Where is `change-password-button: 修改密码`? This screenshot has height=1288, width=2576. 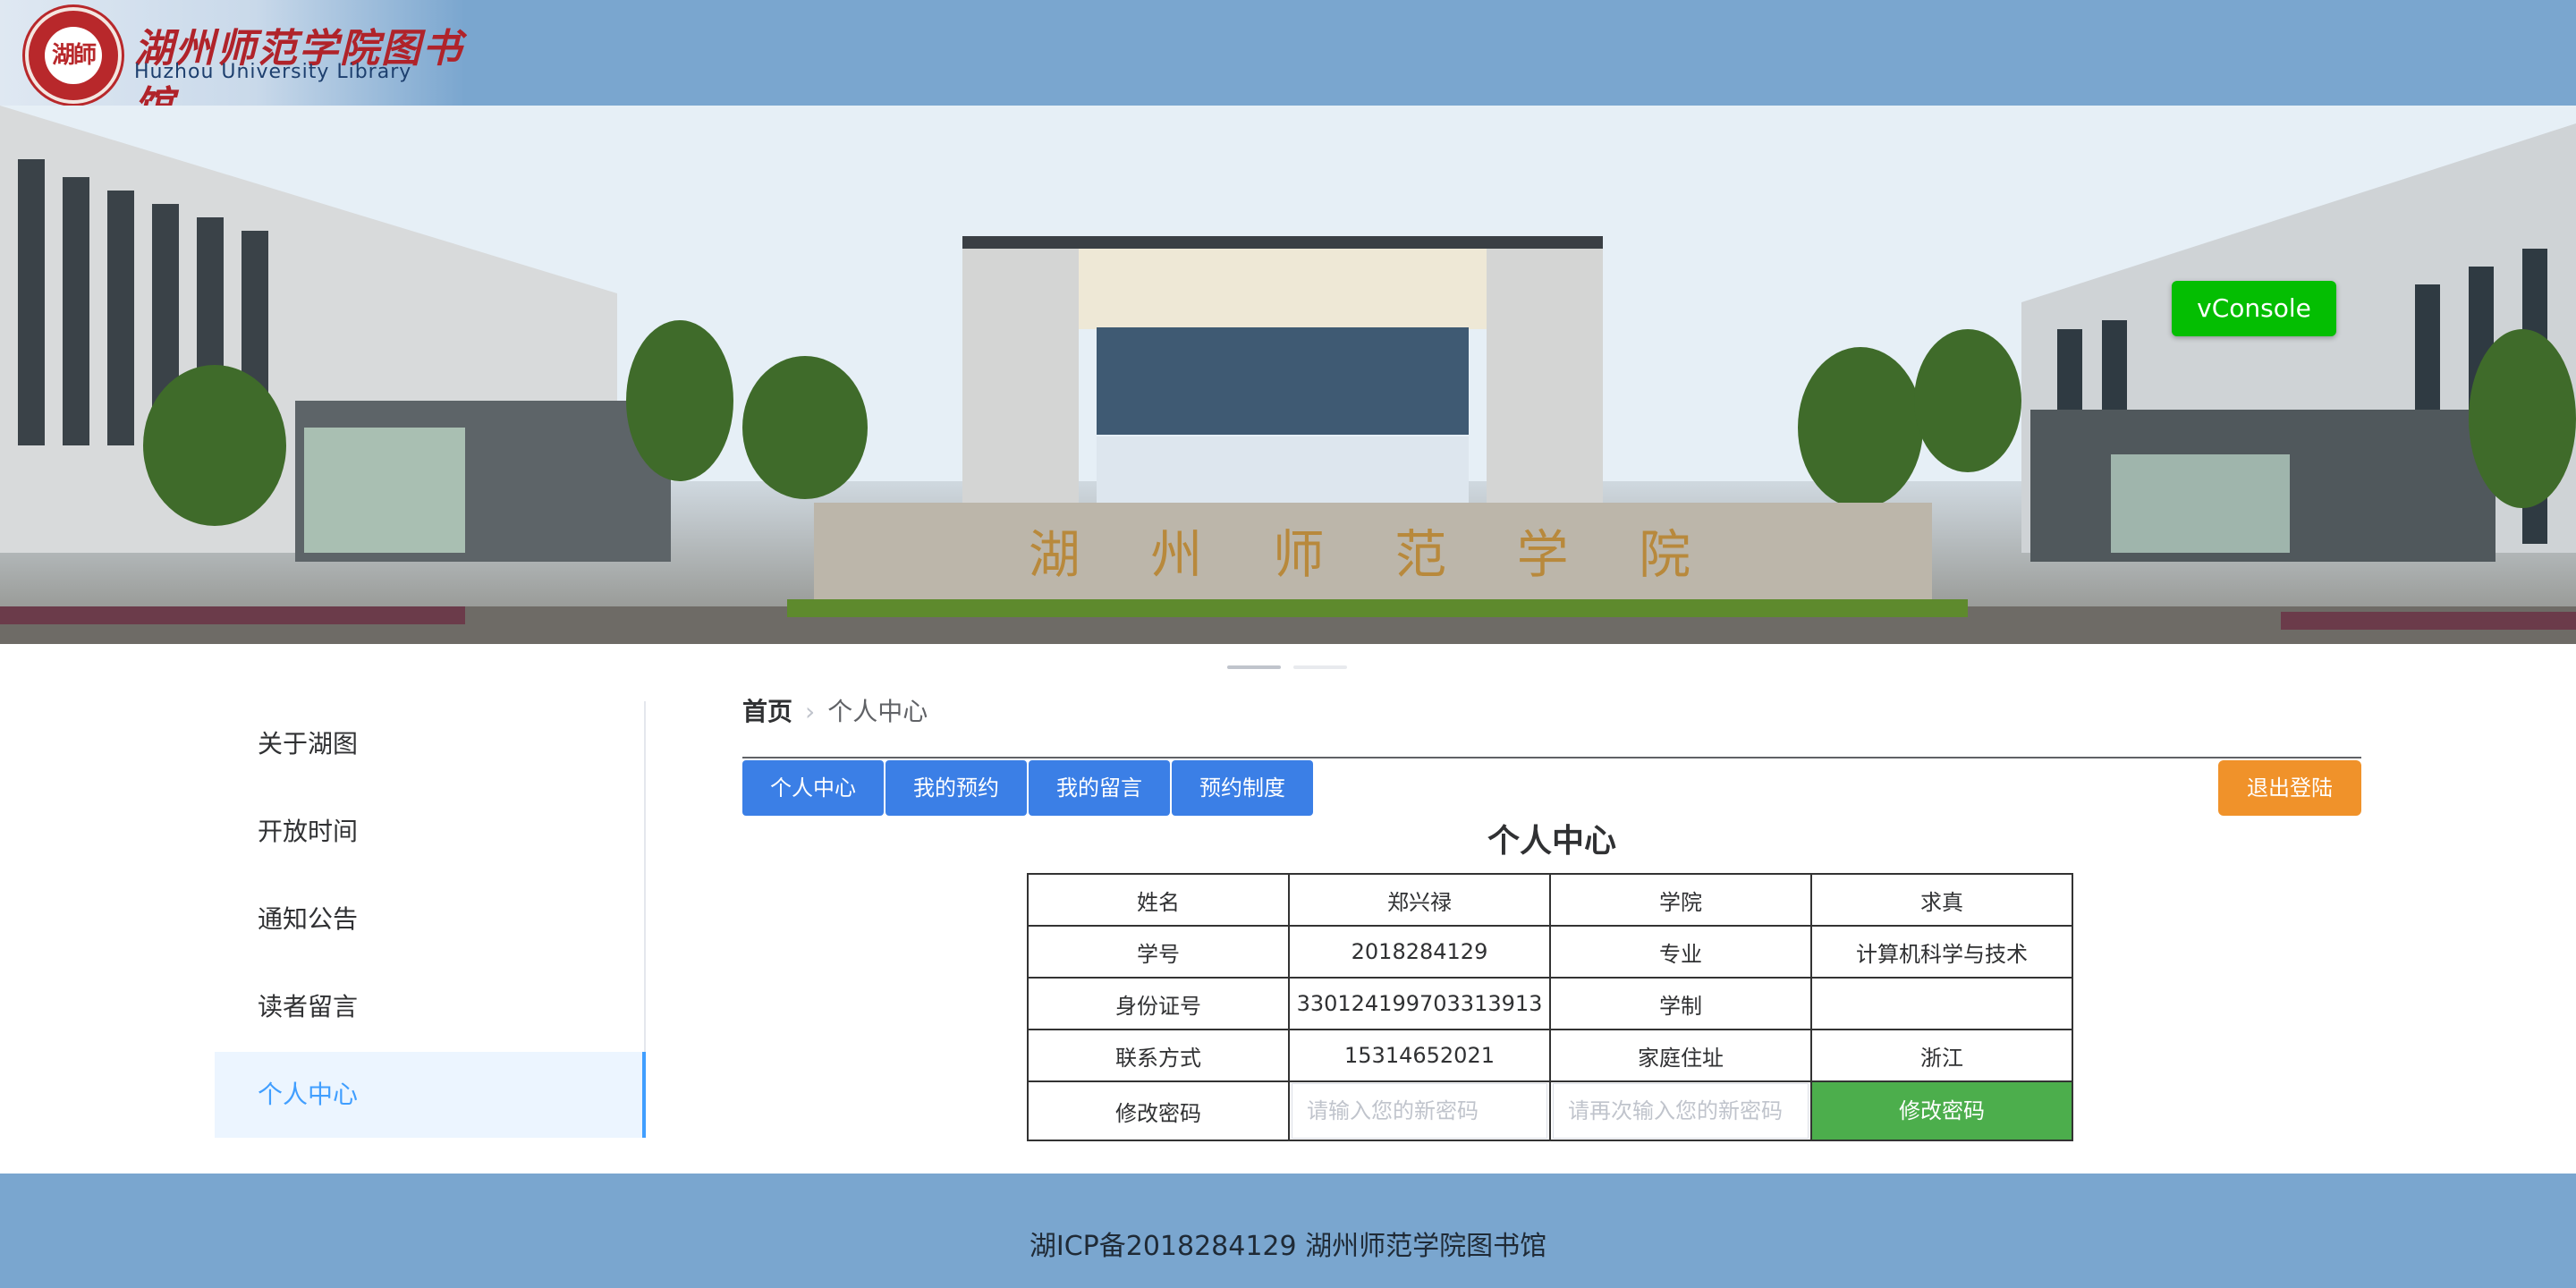 change-password-button: 修改密码 is located at coordinates (1942, 1111).